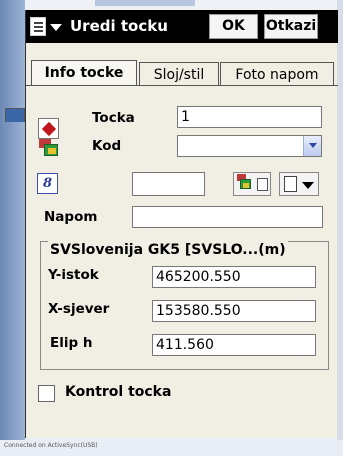 The height and width of the screenshot is (456, 343). I want to click on red-diamond-point-icon, so click(49, 129).